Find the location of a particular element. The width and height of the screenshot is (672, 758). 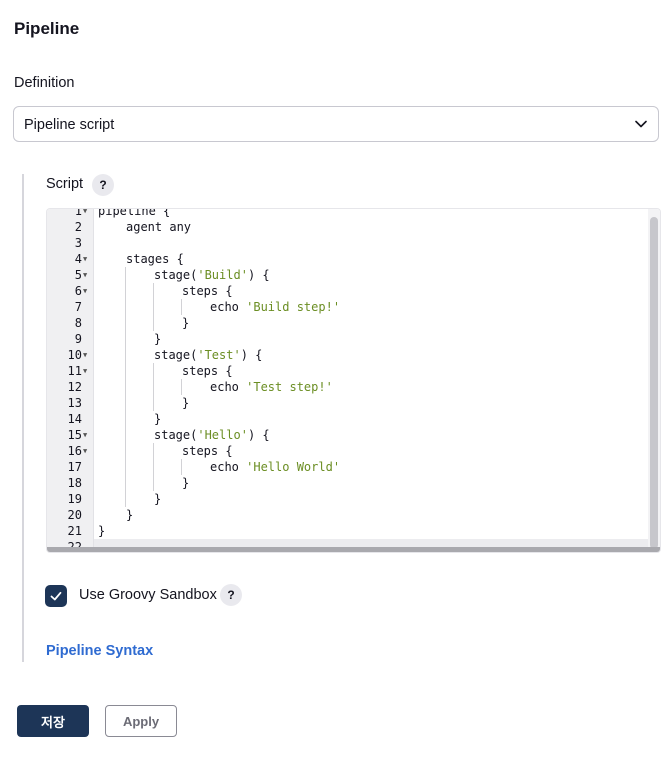

code-line: 13} is located at coordinates (347, 403).